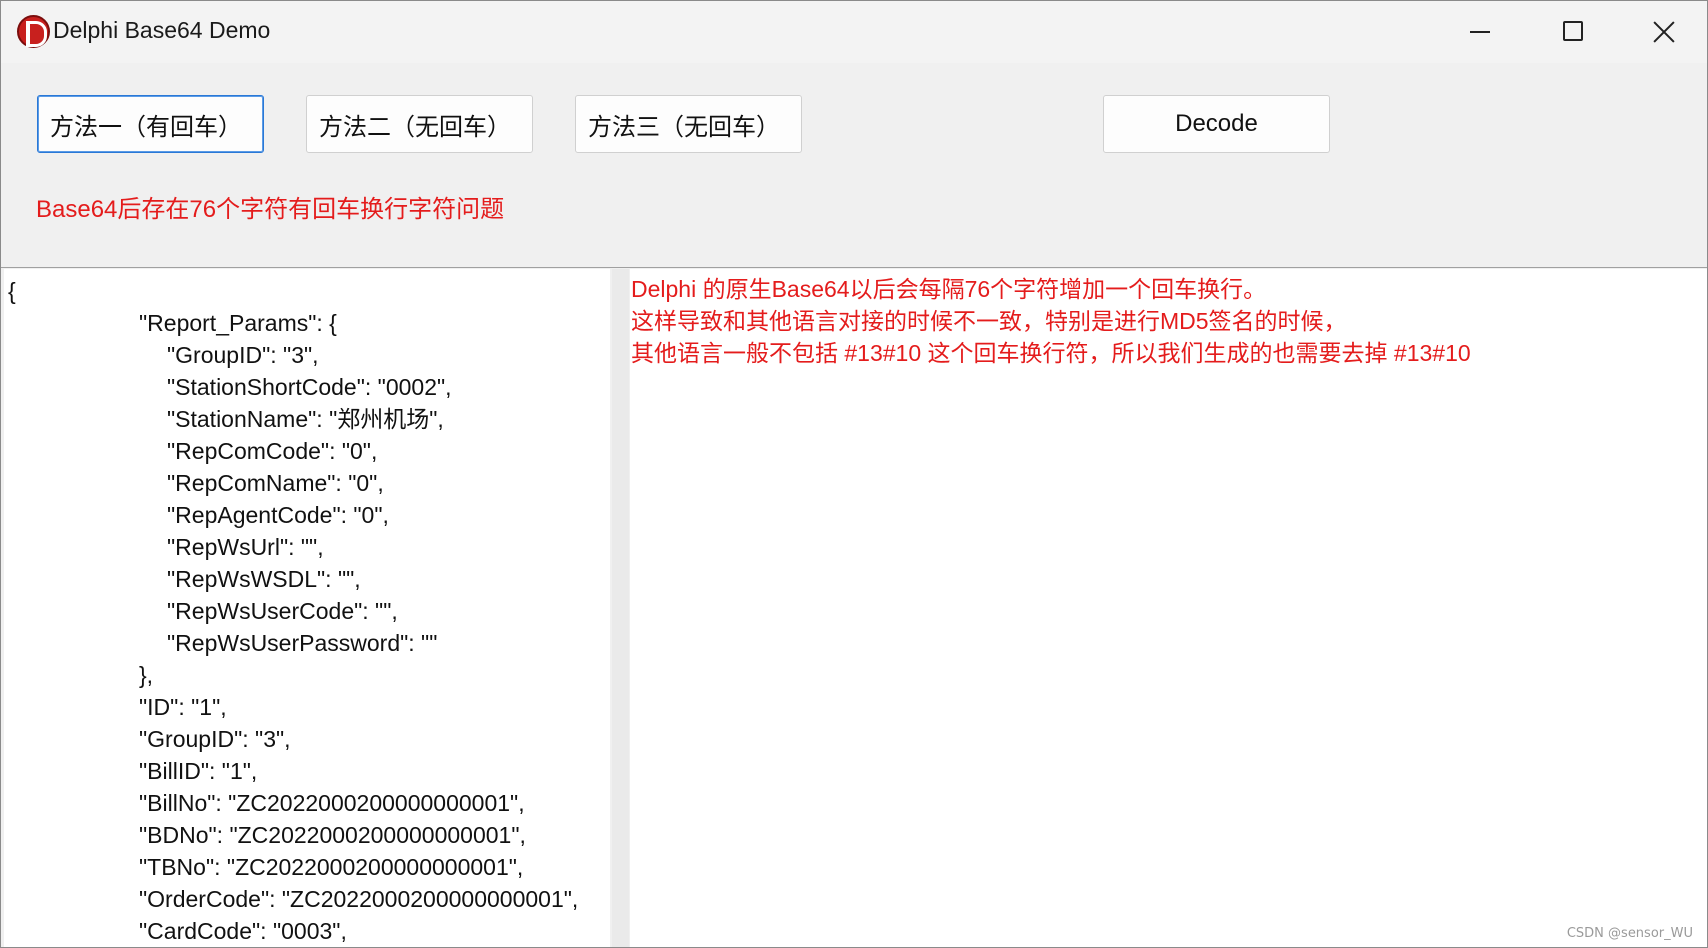 The width and height of the screenshot is (1708, 948). I want to click on json-memo-scrollbar, so click(620, 608).